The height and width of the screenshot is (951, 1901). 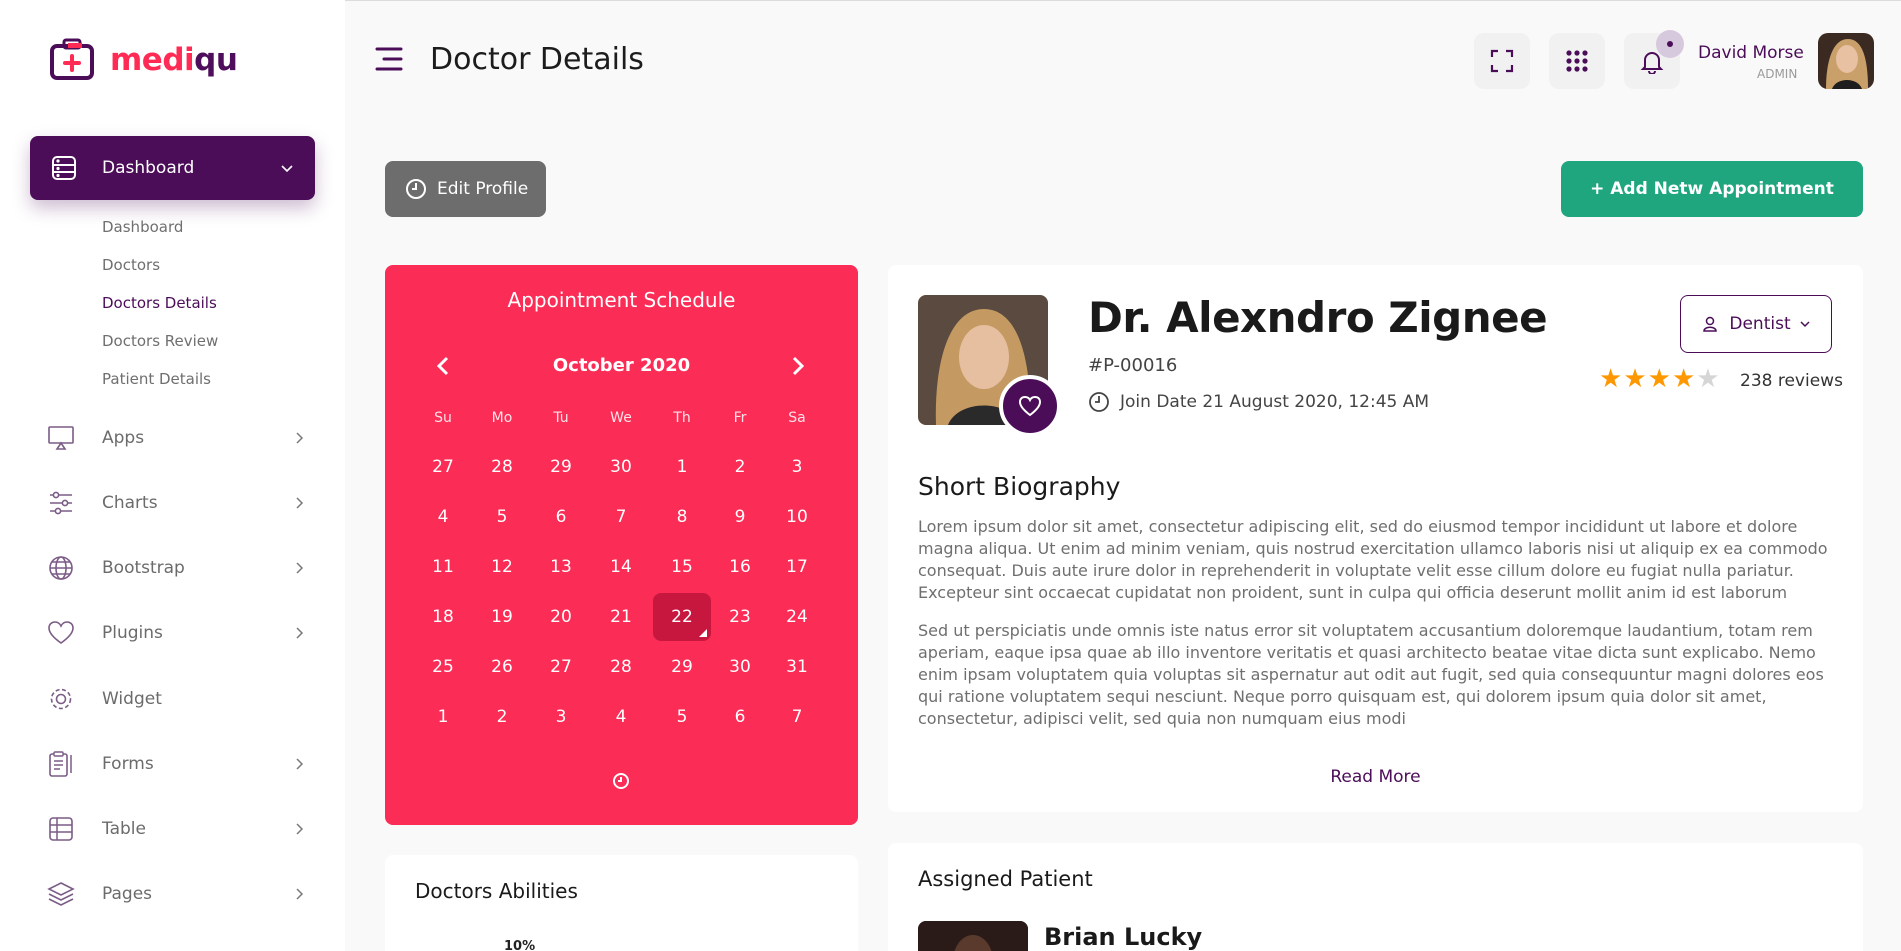 I want to click on reviews-count: 238 reviews, so click(x=1791, y=381).